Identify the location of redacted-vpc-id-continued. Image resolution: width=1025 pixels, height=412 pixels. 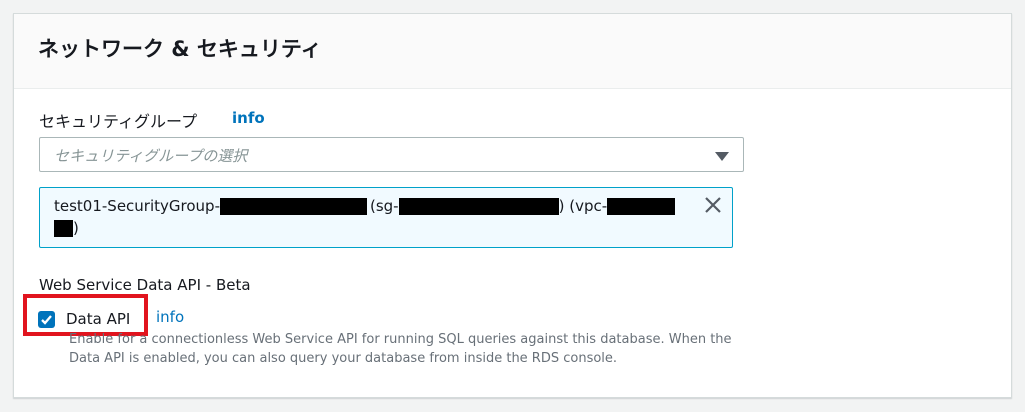
(63, 228).